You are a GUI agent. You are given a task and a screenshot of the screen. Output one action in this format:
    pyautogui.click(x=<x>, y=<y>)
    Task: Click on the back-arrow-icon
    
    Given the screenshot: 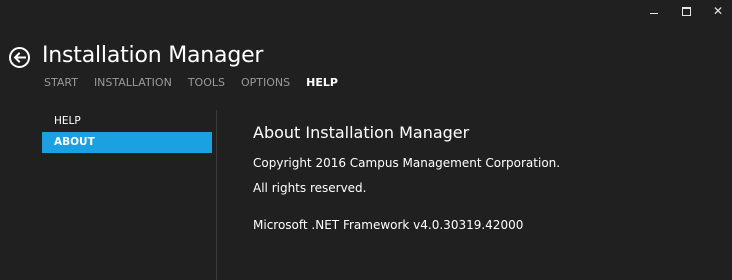 What is the action you would take?
    pyautogui.click(x=19, y=57)
    